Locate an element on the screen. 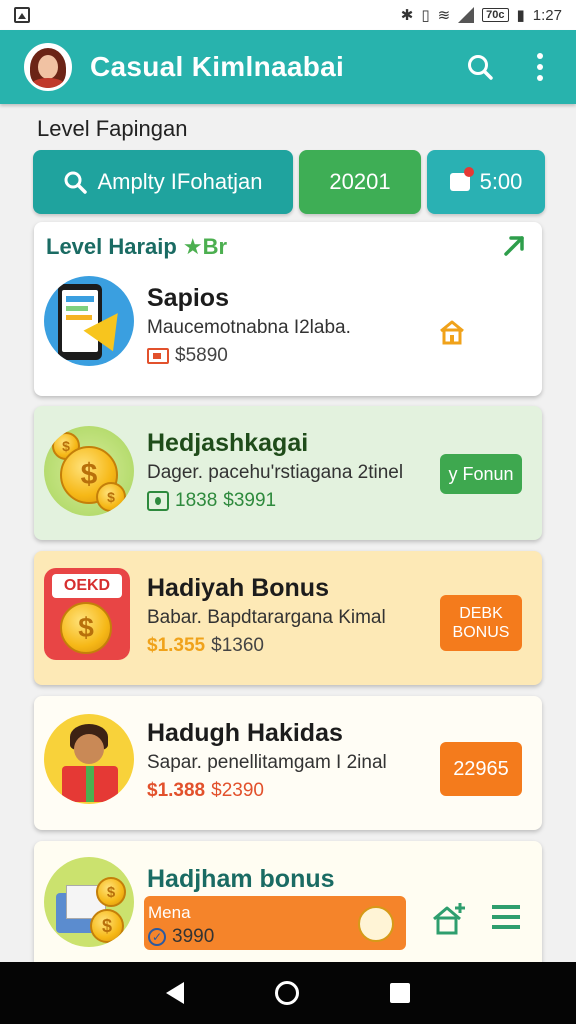 This screenshot has height=1024, width=576. card-price: $5890 is located at coordinates (201, 355).